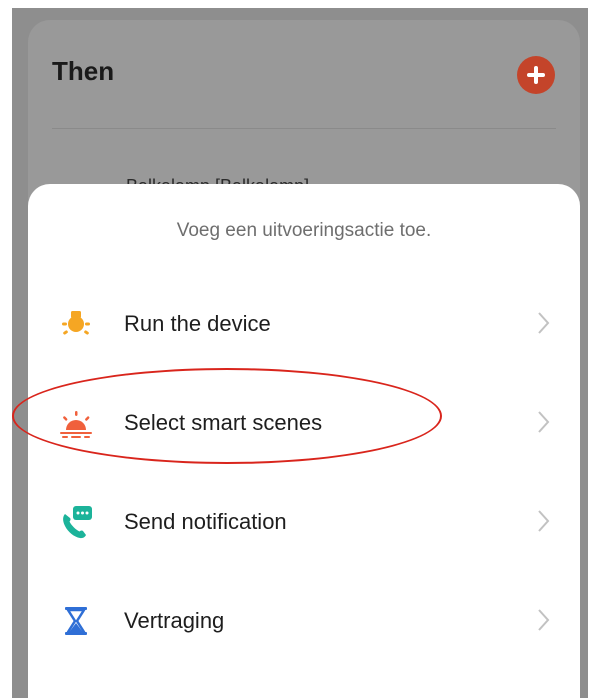 The height and width of the screenshot is (698, 596). Describe the element at coordinates (304, 230) in the screenshot. I see `sheet-title: Voeg een uitvoeringsactie toe.` at that location.